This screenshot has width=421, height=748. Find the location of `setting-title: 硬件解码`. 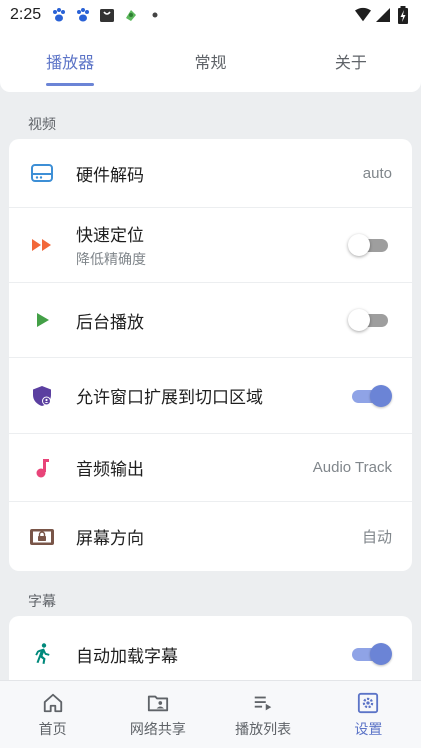

setting-title: 硬件解码 is located at coordinates (110, 175).